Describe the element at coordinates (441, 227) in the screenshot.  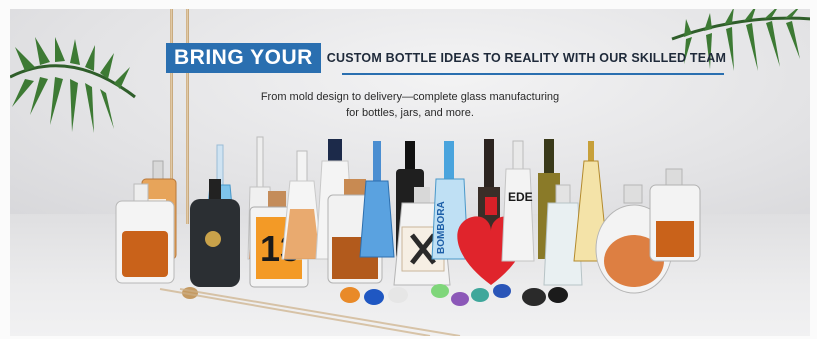
I see `label-bombora: BOMBORA` at that location.